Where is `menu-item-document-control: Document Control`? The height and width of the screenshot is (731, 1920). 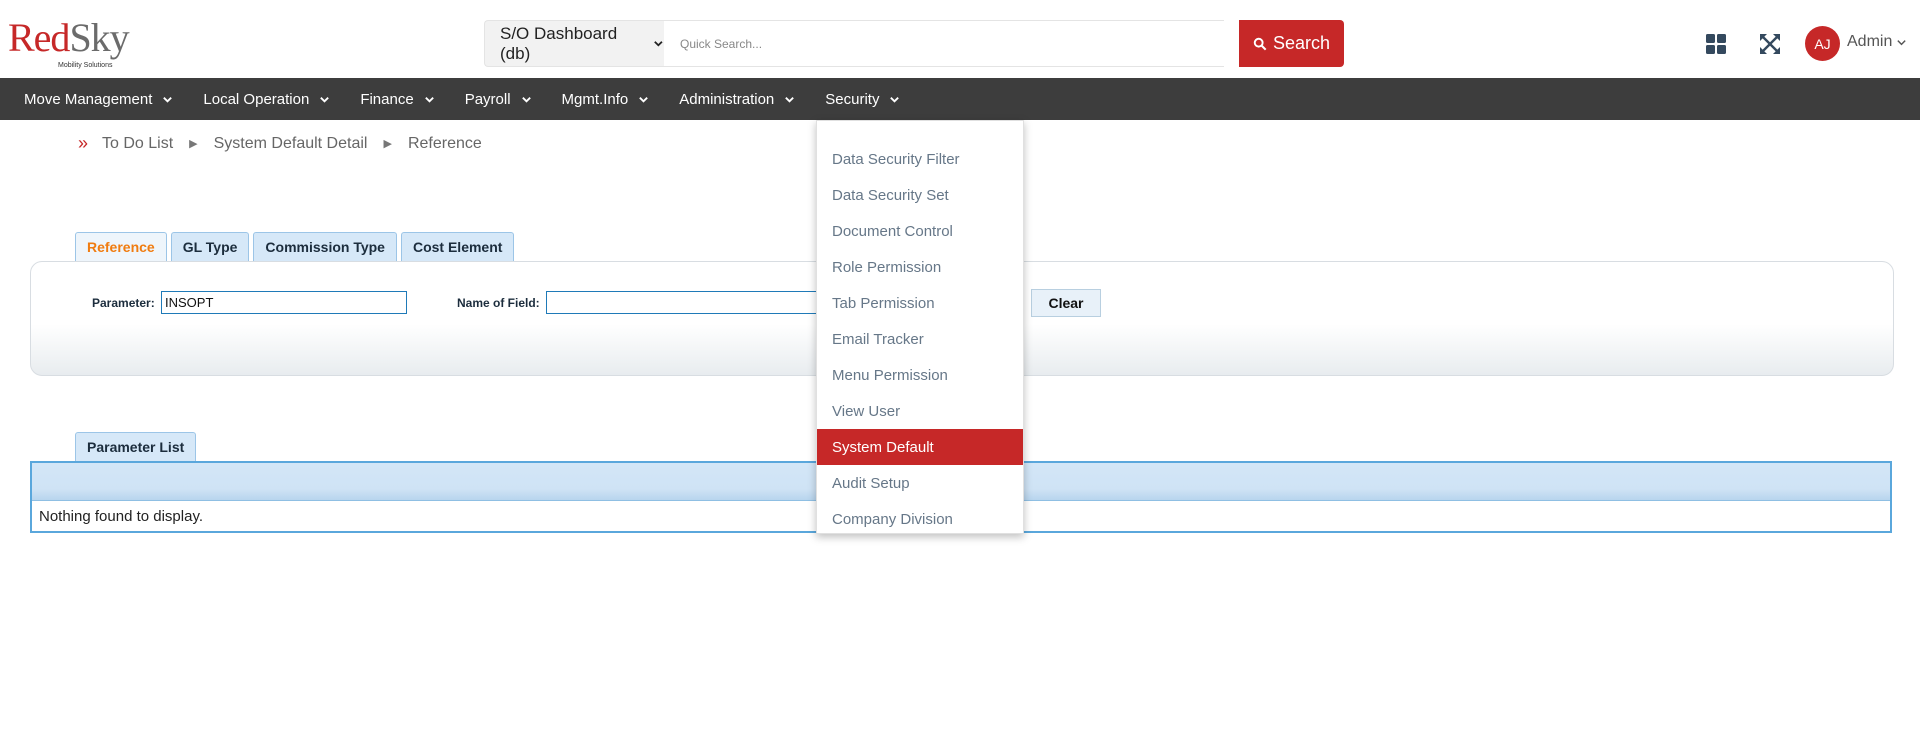 menu-item-document-control: Document Control is located at coordinates (920, 231).